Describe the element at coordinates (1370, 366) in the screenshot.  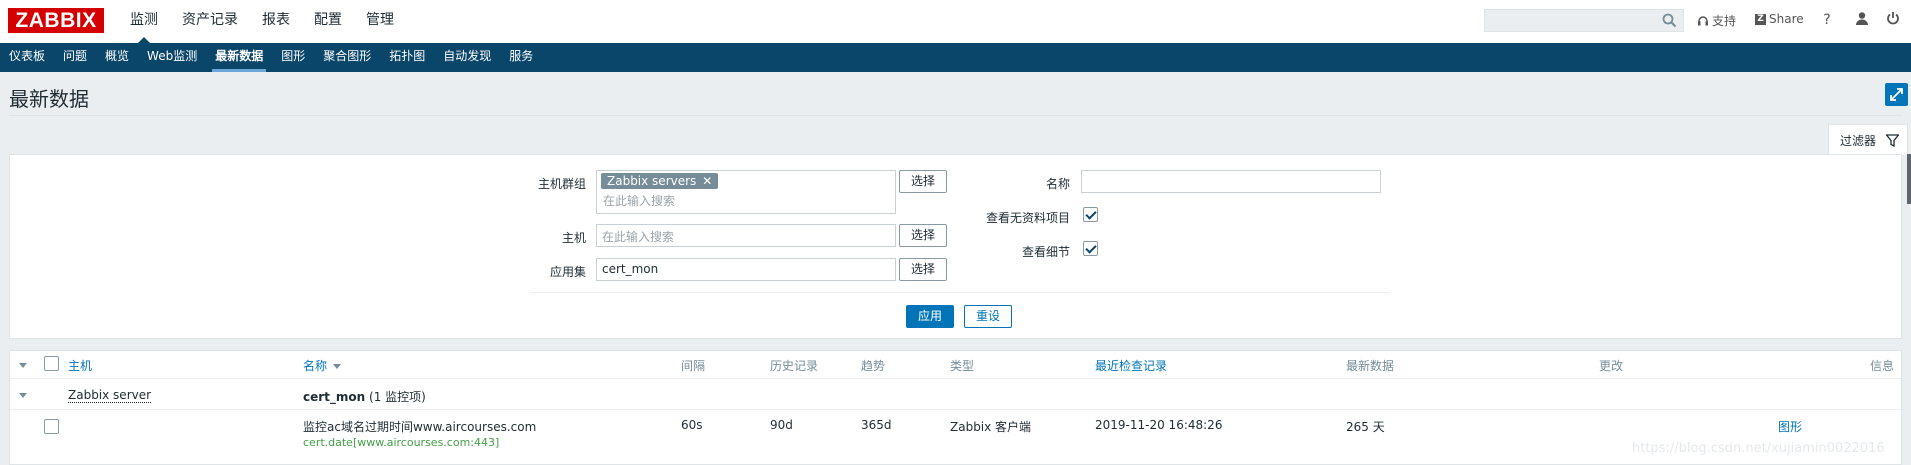
I see `col-header-last-value: 最新数据` at that location.